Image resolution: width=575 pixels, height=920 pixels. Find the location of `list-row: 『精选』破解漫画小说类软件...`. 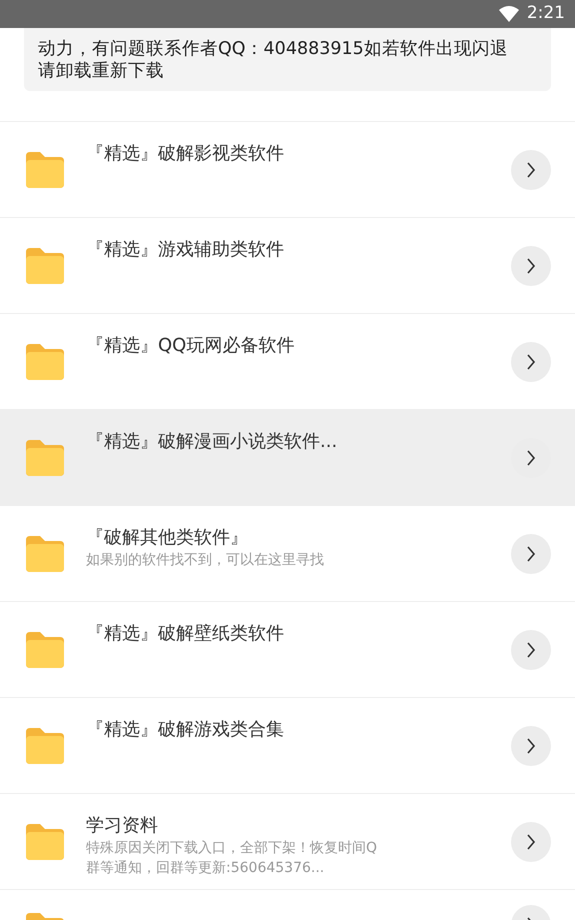

list-row: 『精选』破解漫画小说类软件... is located at coordinates (287, 457).